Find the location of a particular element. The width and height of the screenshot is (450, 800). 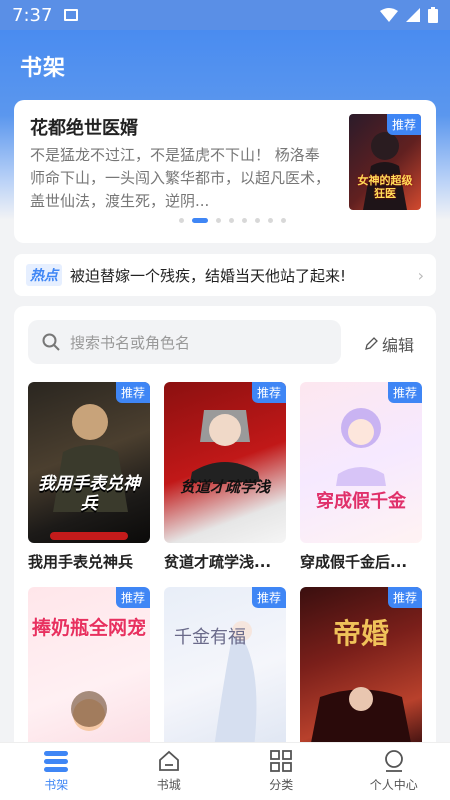

status-icons is located at coordinates (409, 15).